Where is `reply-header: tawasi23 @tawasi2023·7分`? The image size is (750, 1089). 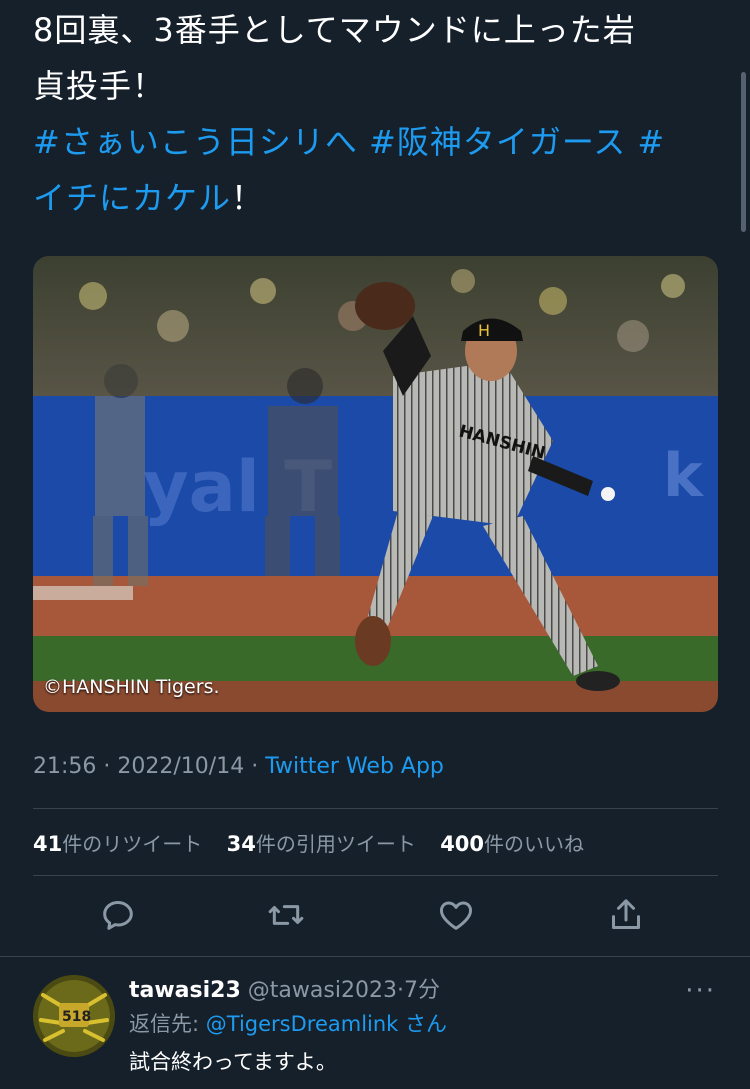 reply-header: tawasi23 @tawasi2023·7分 is located at coordinates (284, 988).